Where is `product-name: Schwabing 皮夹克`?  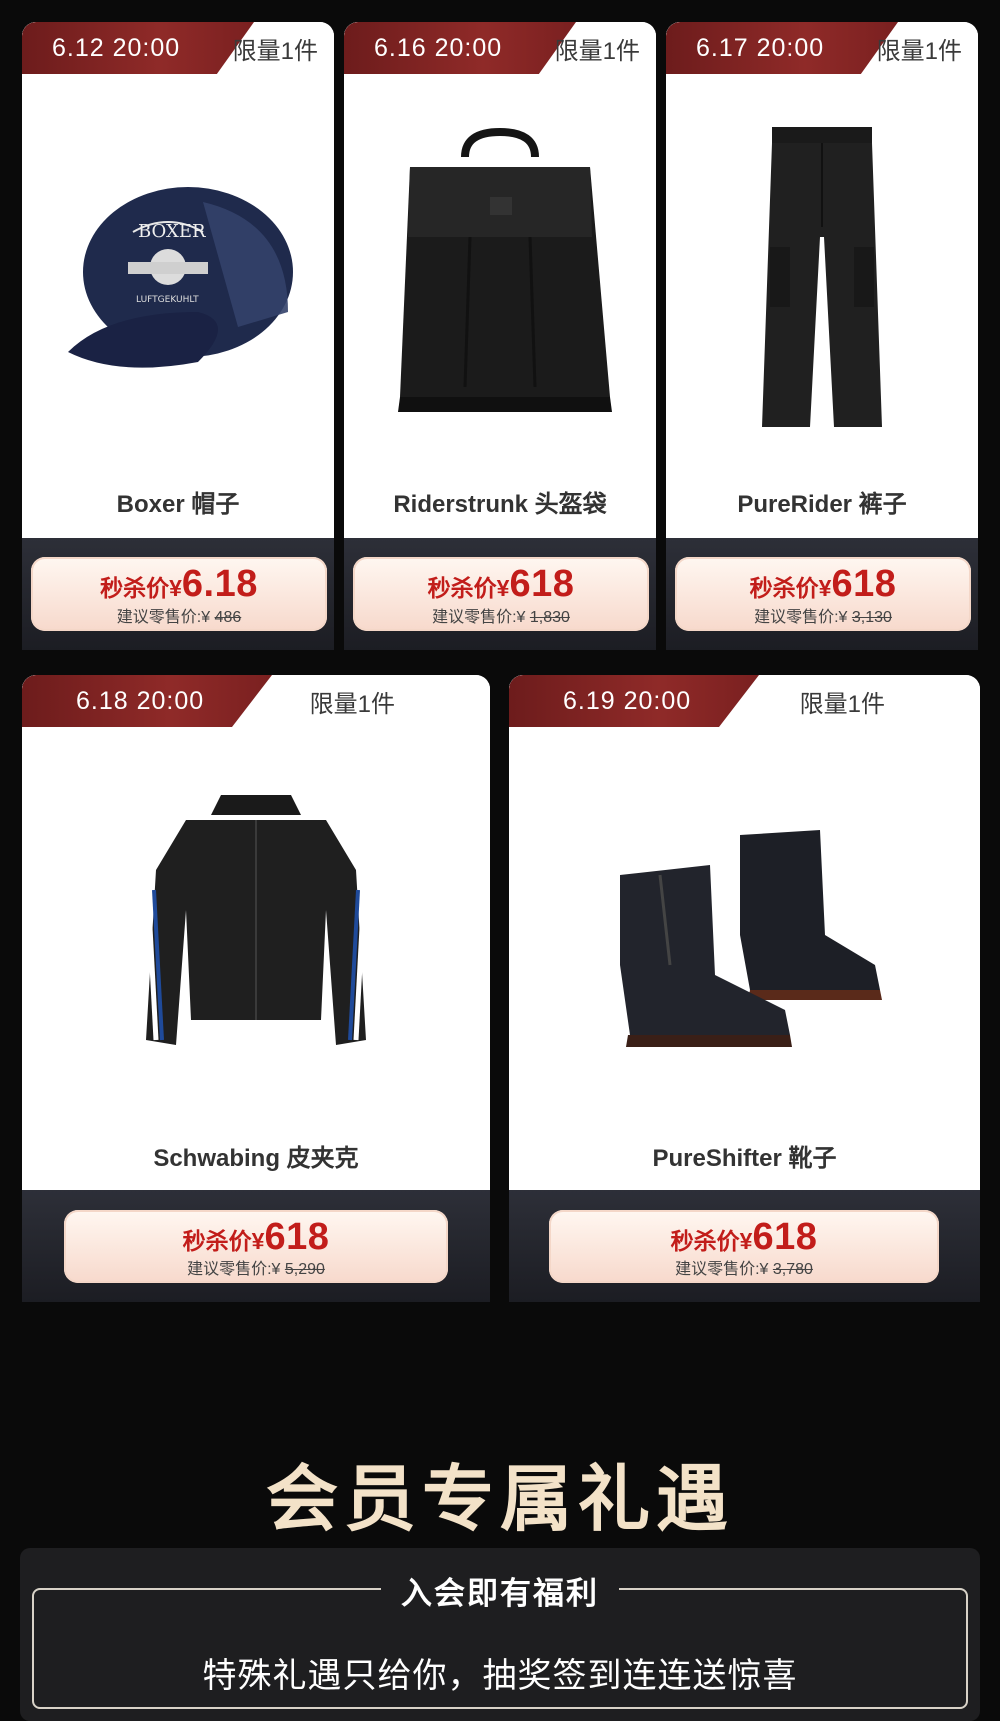
product-name: Schwabing 皮夹克 is located at coordinates (256, 1158).